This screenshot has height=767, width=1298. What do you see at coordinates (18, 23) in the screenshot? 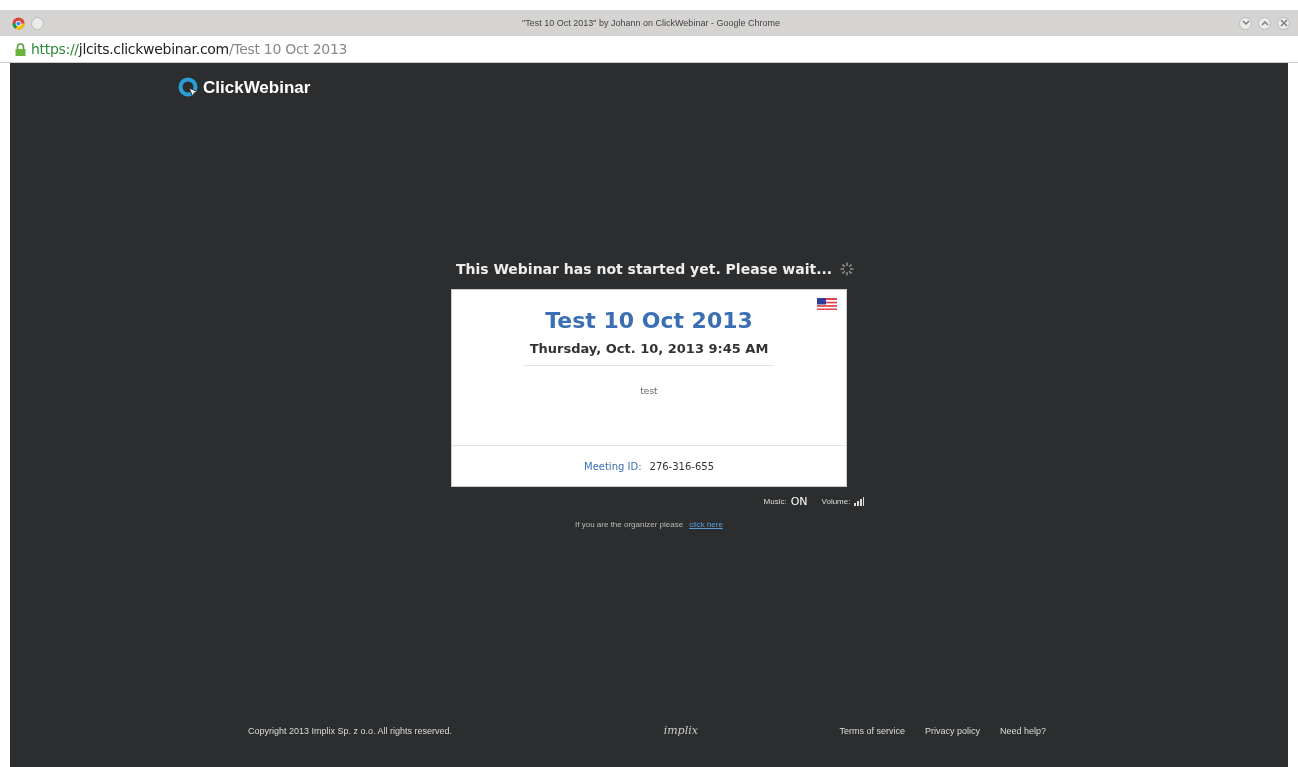
I see `browser-icon` at bounding box center [18, 23].